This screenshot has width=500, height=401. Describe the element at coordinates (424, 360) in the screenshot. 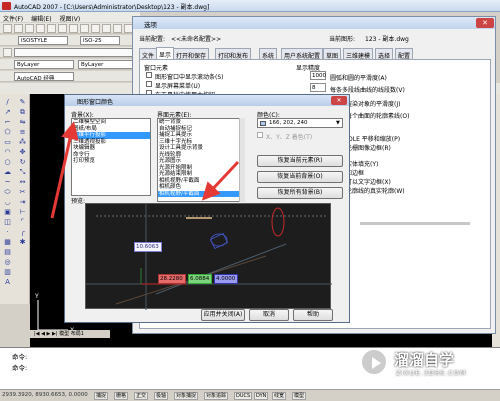

I see `watermark-title: 溜溜自学` at that location.